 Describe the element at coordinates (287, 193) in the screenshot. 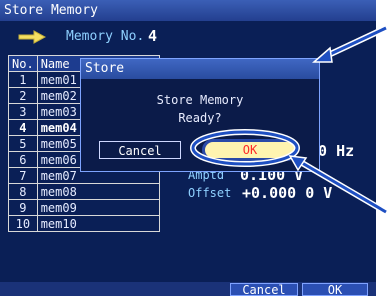

I see `offset-value: +0.000 0 V` at that location.